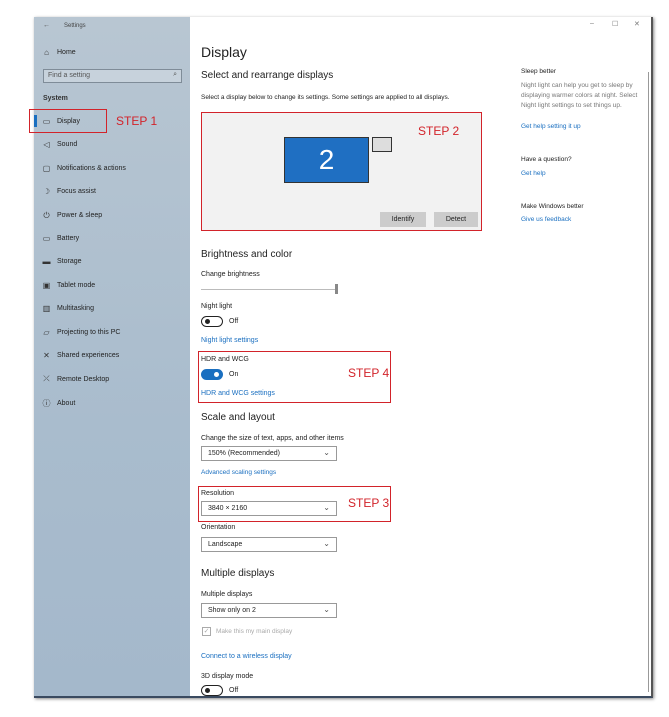 This screenshot has width=669, height=717. What do you see at coordinates (369, 503) in the screenshot?
I see `step3-label: STEP 3` at bounding box center [369, 503].